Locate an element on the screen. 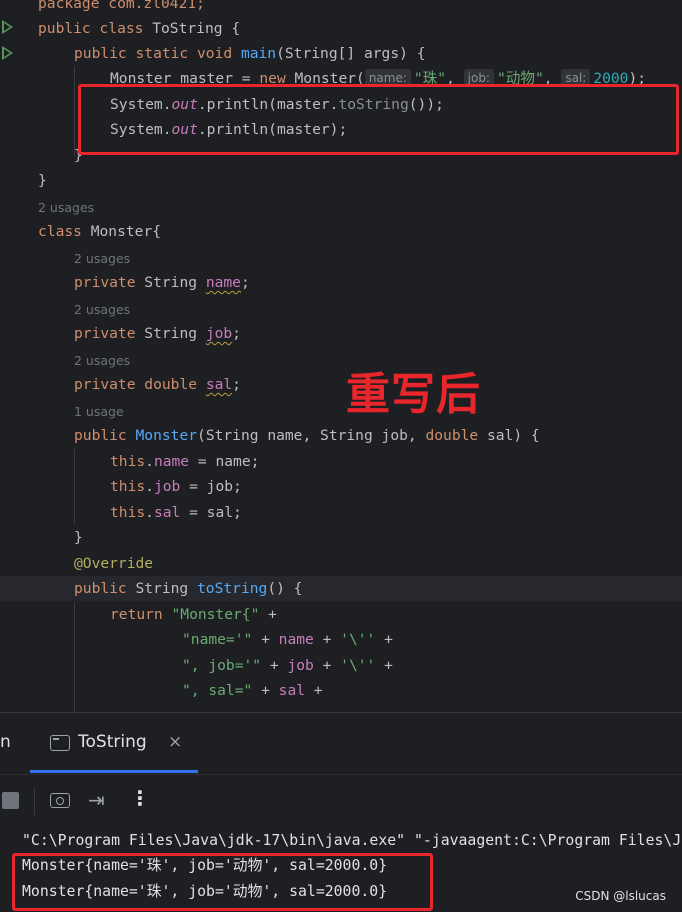 This screenshot has width=682, height=912. code-line: return "Monster{" + is located at coordinates (193, 614).